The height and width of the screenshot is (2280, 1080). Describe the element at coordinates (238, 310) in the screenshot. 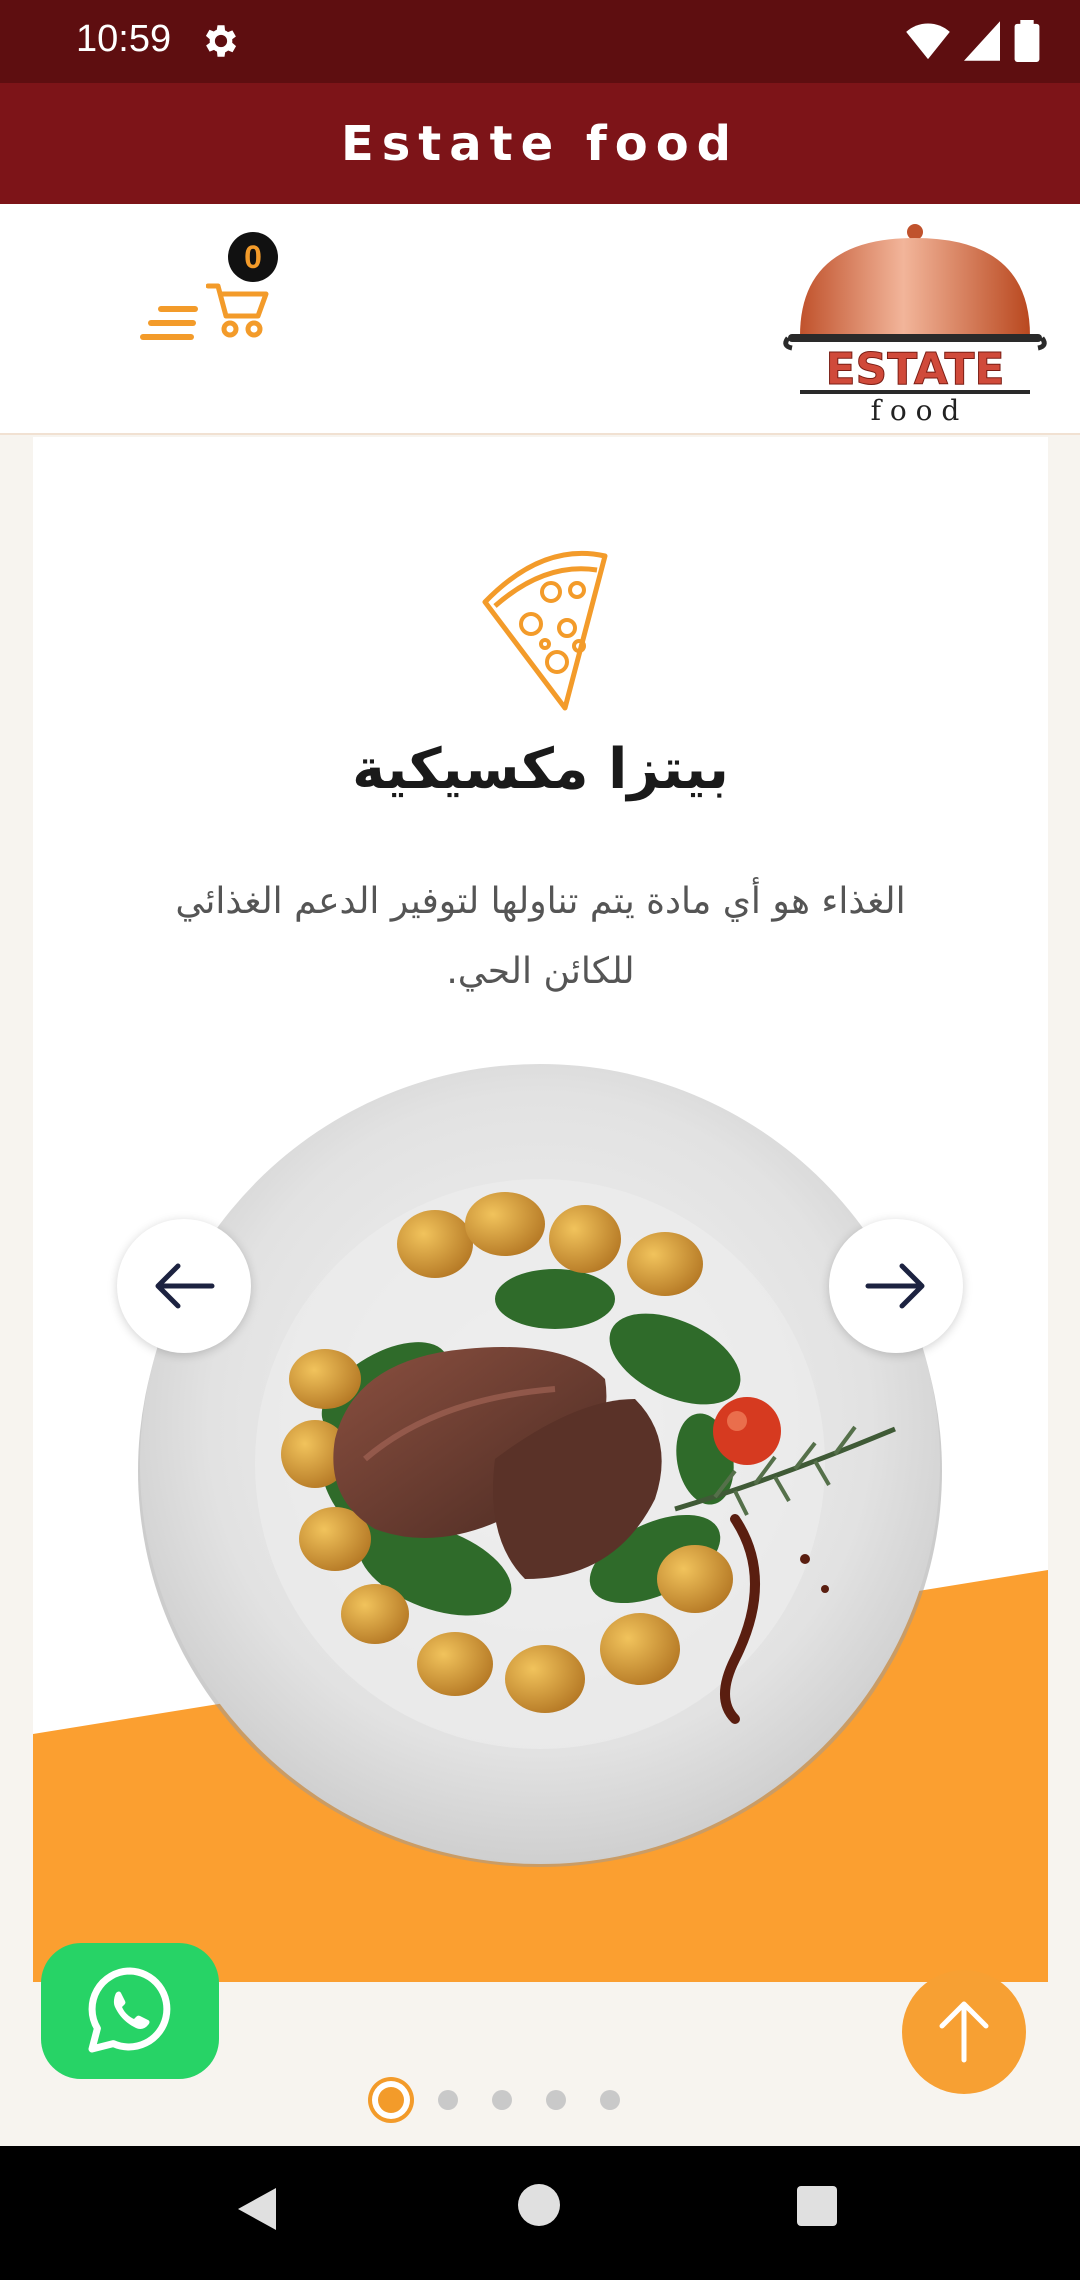

I see `cart-icon` at that location.